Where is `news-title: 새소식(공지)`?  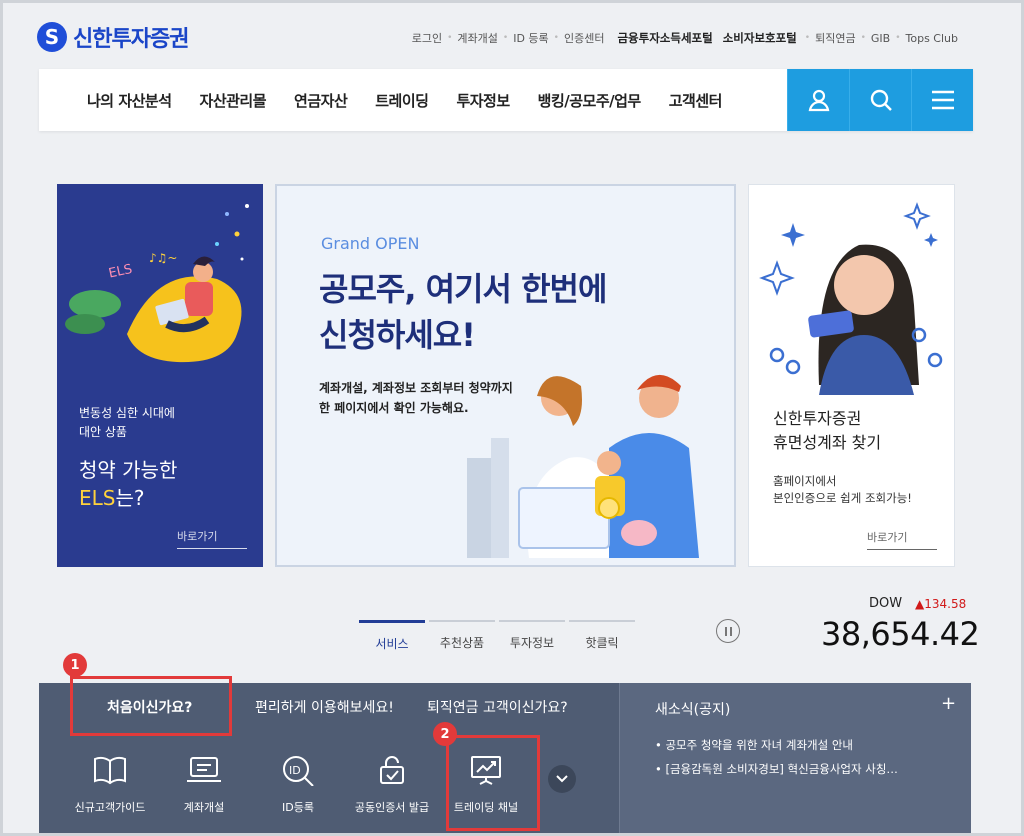
news-title: 새소식(공지) is located at coordinates (693, 710).